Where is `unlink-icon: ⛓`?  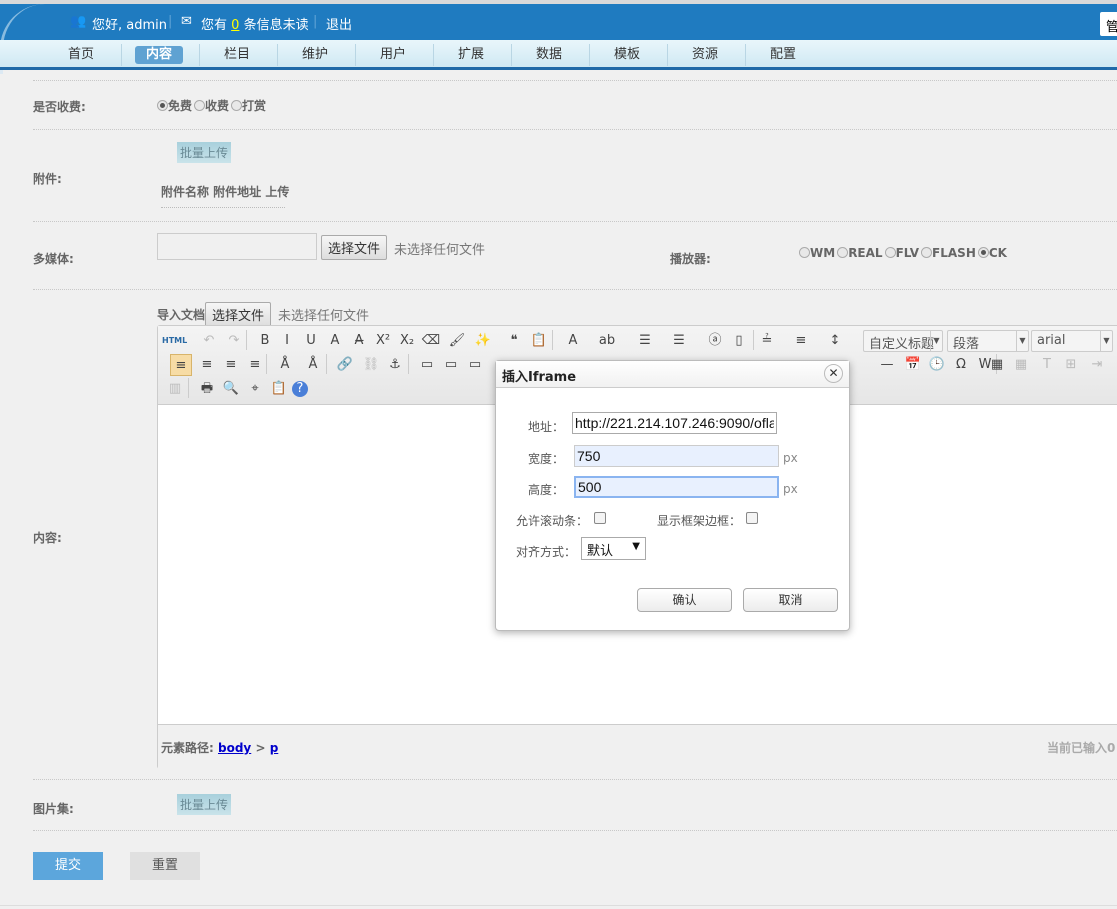 unlink-icon: ⛓ is located at coordinates (371, 365).